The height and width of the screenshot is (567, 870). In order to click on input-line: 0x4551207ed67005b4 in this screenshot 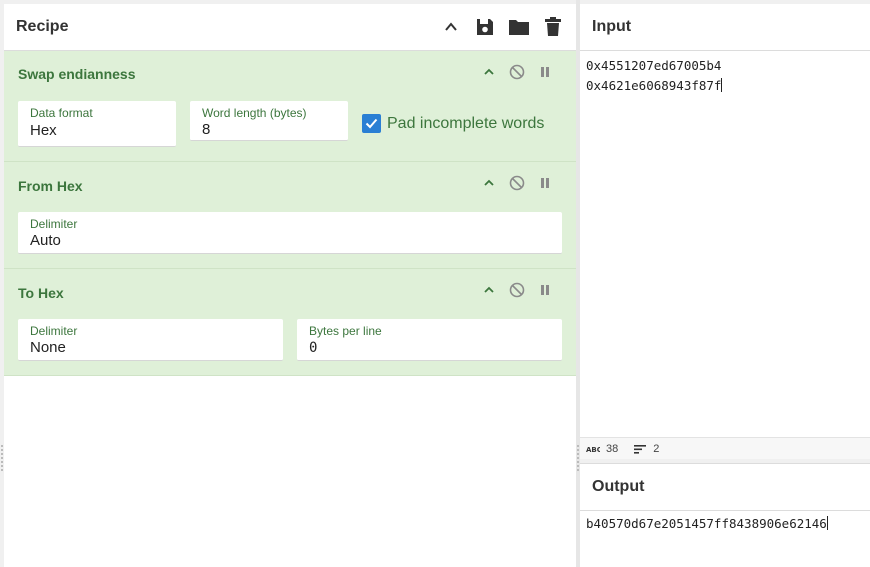, I will do `click(654, 65)`.